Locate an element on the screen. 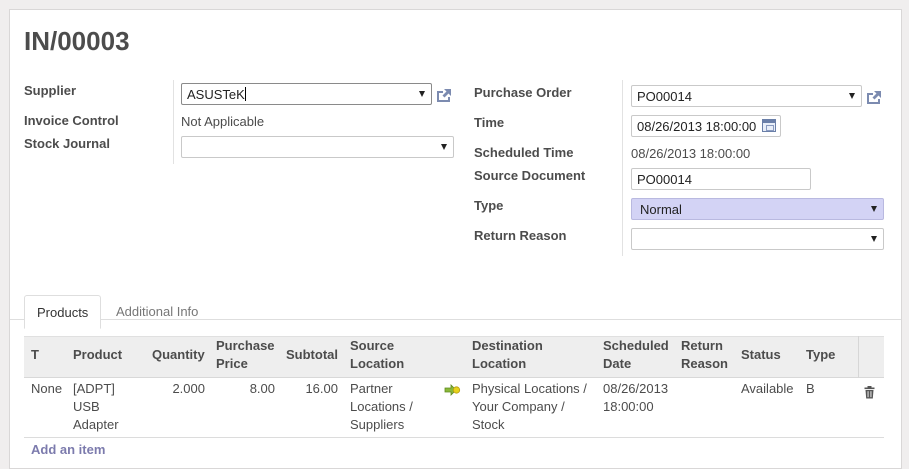 This screenshot has height=469, width=909. header-text: Return is located at coordinates (702, 345).